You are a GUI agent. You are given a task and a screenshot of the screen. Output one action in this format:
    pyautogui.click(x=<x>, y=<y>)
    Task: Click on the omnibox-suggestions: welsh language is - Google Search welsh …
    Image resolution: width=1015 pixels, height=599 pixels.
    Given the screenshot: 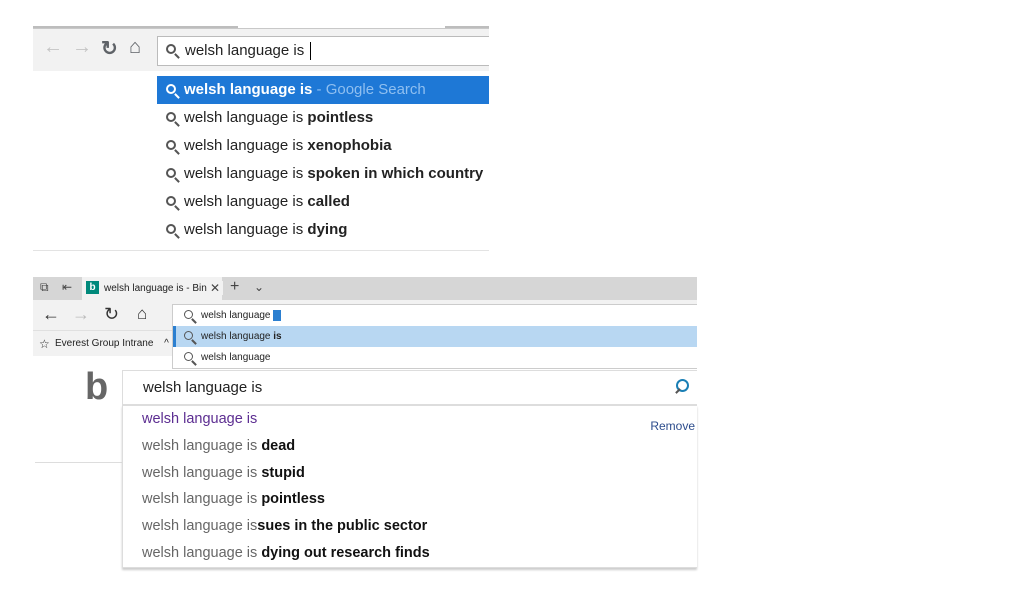 What is the action you would take?
    pyautogui.click(x=323, y=160)
    